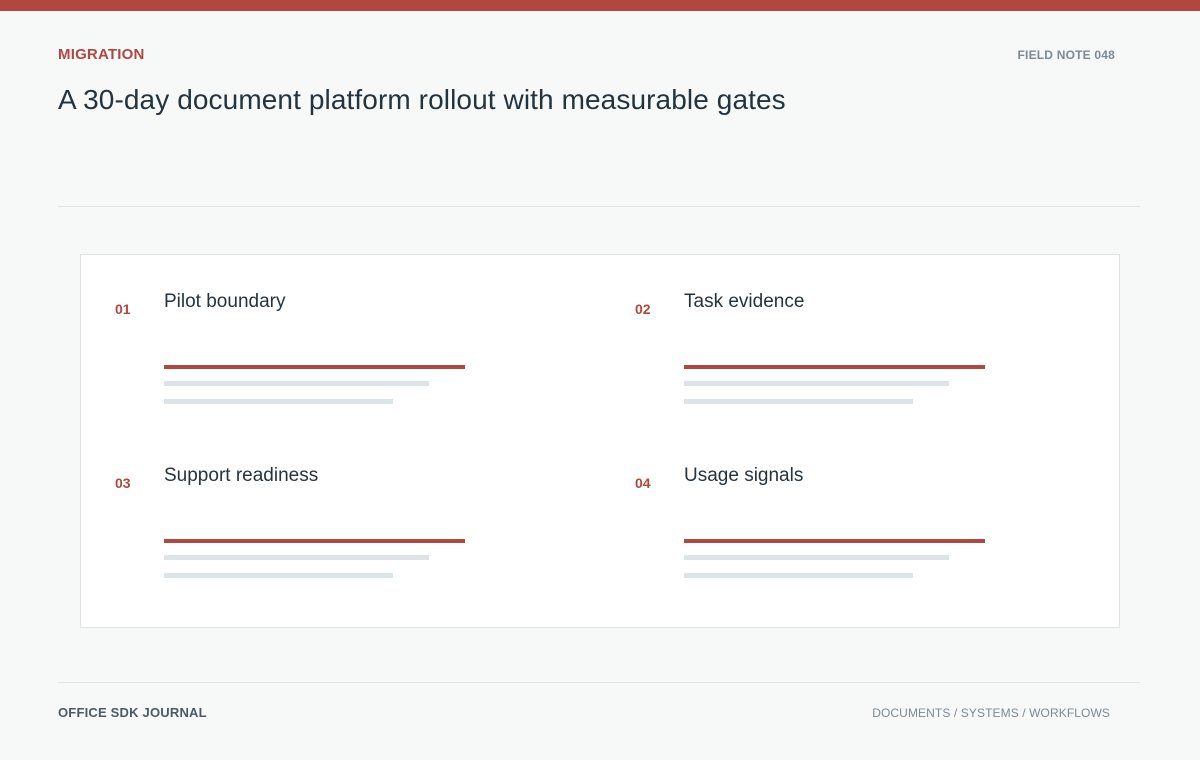  Describe the element at coordinates (744, 475) in the screenshot. I see `gate-label: Usage signals` at that location.